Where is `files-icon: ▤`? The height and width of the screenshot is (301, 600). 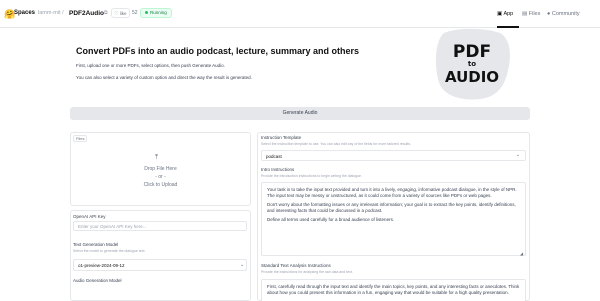 files-icon: ▤ is located at coordinates (525, 14).